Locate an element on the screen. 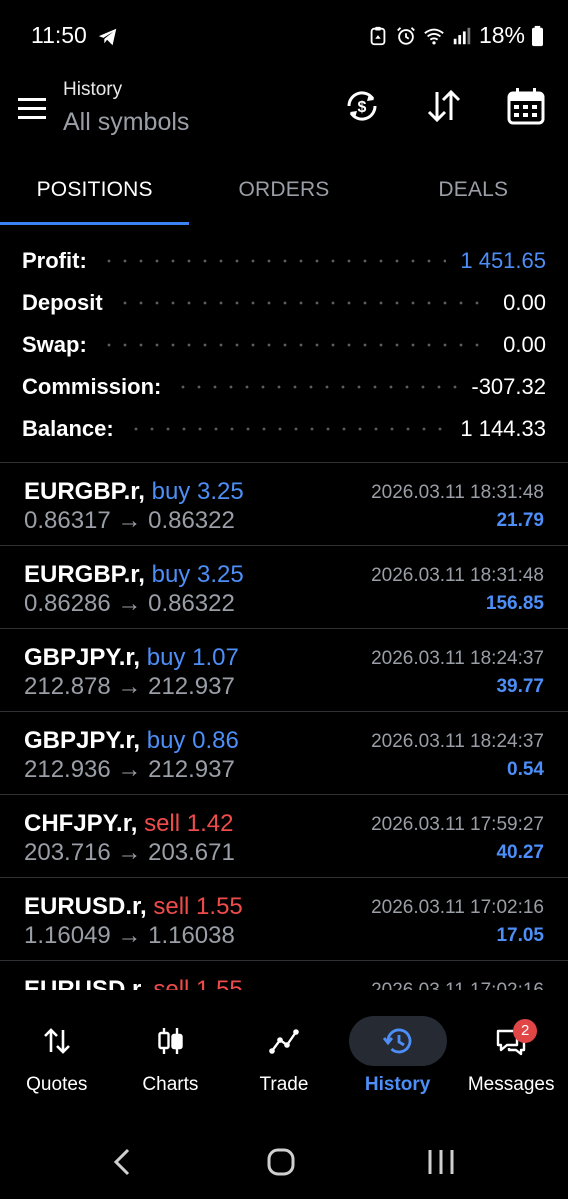  nav-label: History is located at coordinates (397, 1084).